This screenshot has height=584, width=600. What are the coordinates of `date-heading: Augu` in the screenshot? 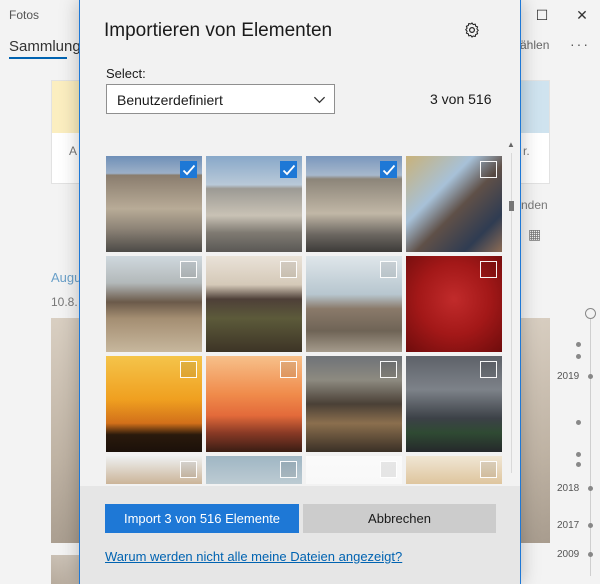 It's located at (66, 277).